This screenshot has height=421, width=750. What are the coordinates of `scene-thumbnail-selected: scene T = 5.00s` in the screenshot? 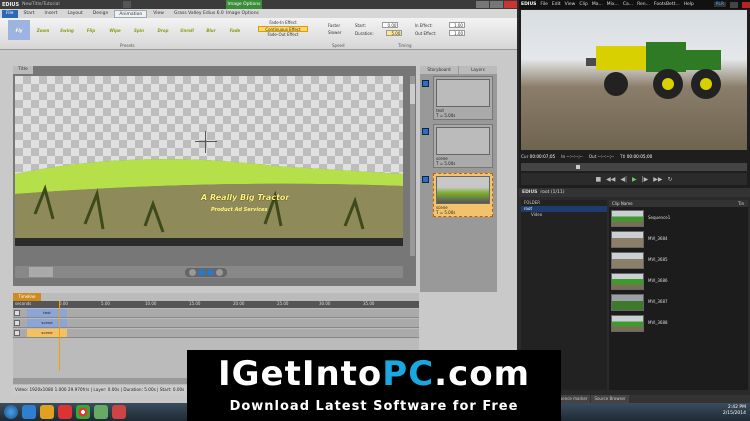 It's located at (463, 195).